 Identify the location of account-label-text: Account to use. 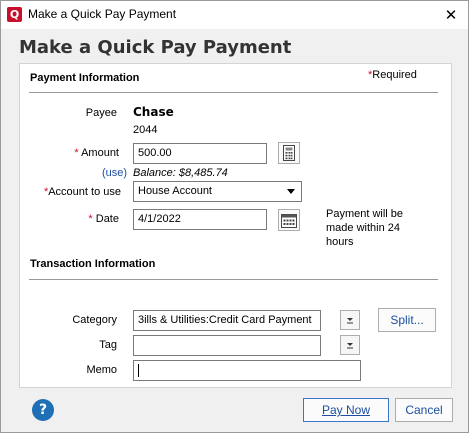
(84, 192).